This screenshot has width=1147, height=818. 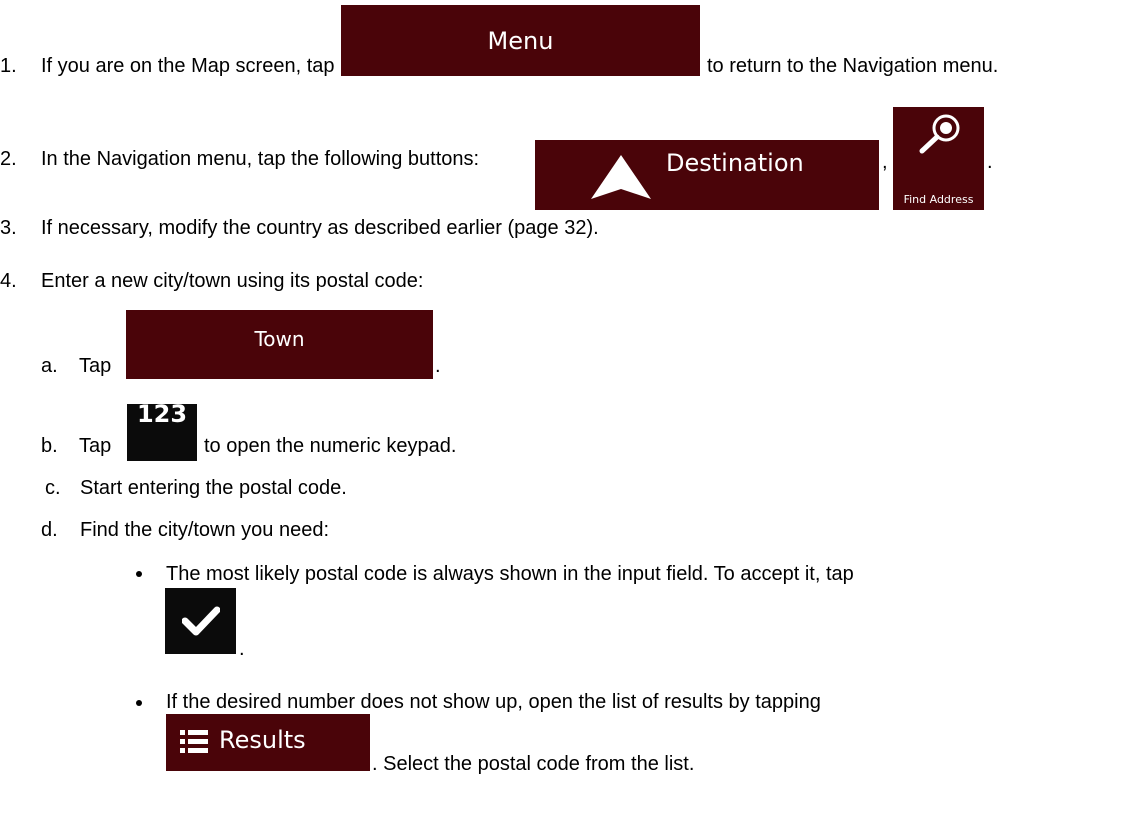 I want to click on bullet-2-text-end: . Select the postal code from the list., so click(x=533, y=764).